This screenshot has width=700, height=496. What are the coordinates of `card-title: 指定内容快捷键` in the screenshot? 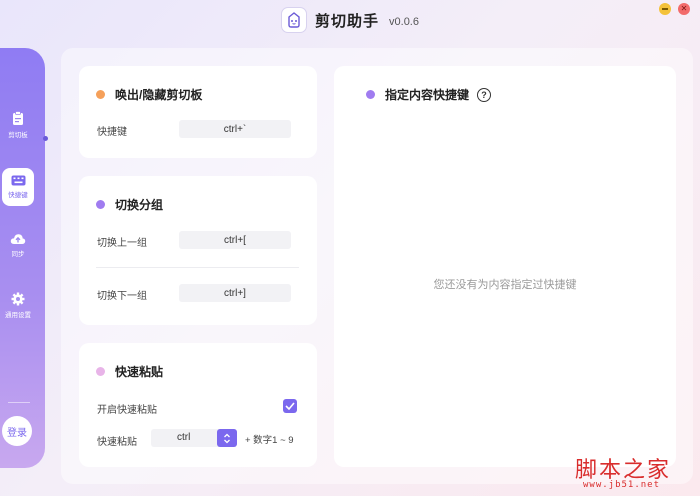 It's located at (427, 95).